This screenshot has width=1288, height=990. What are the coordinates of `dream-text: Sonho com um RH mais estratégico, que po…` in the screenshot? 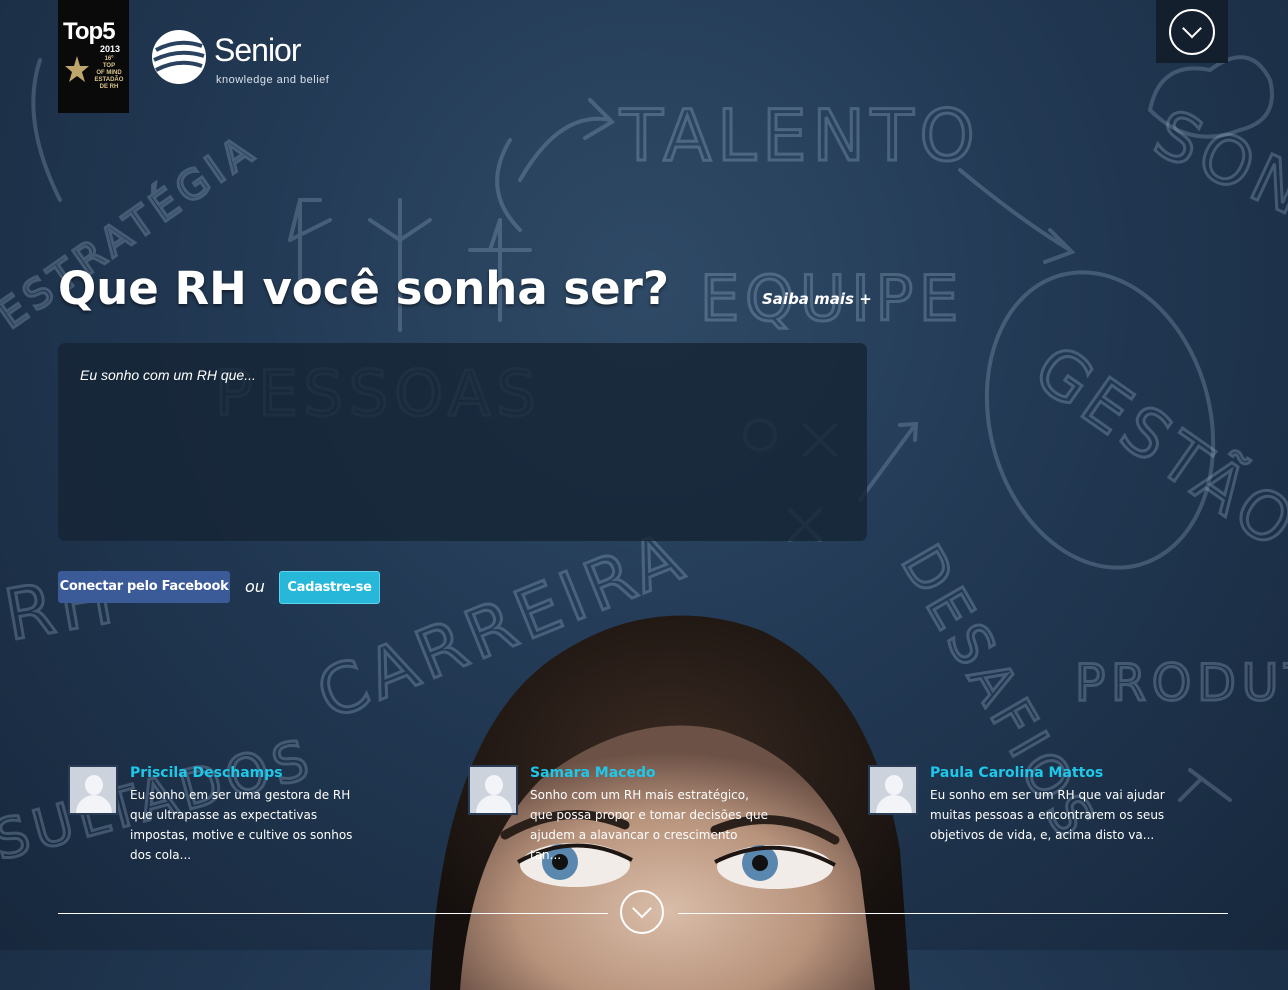 It's located at (649, 825).